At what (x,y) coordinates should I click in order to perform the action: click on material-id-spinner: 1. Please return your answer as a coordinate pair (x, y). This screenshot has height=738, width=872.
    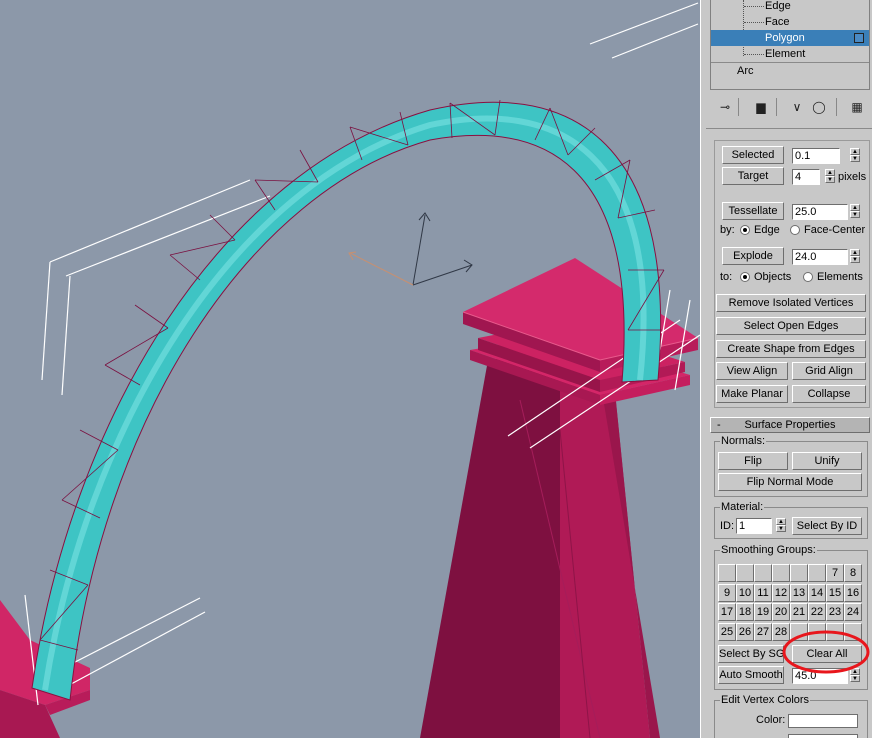
    Looking at the image, I should click on (754, 526).